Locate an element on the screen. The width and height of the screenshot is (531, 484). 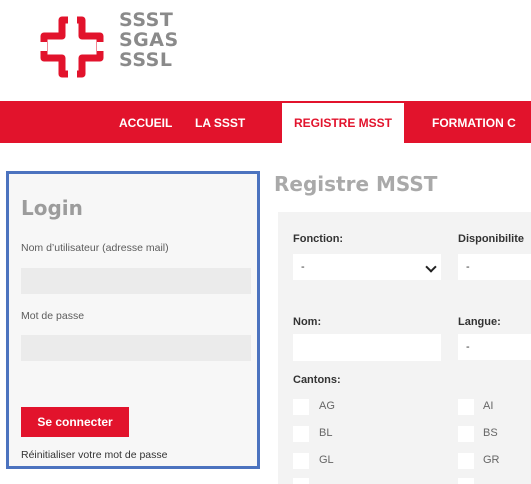
logo-line-sssl: SSSL is located at coordinates (146, 60).